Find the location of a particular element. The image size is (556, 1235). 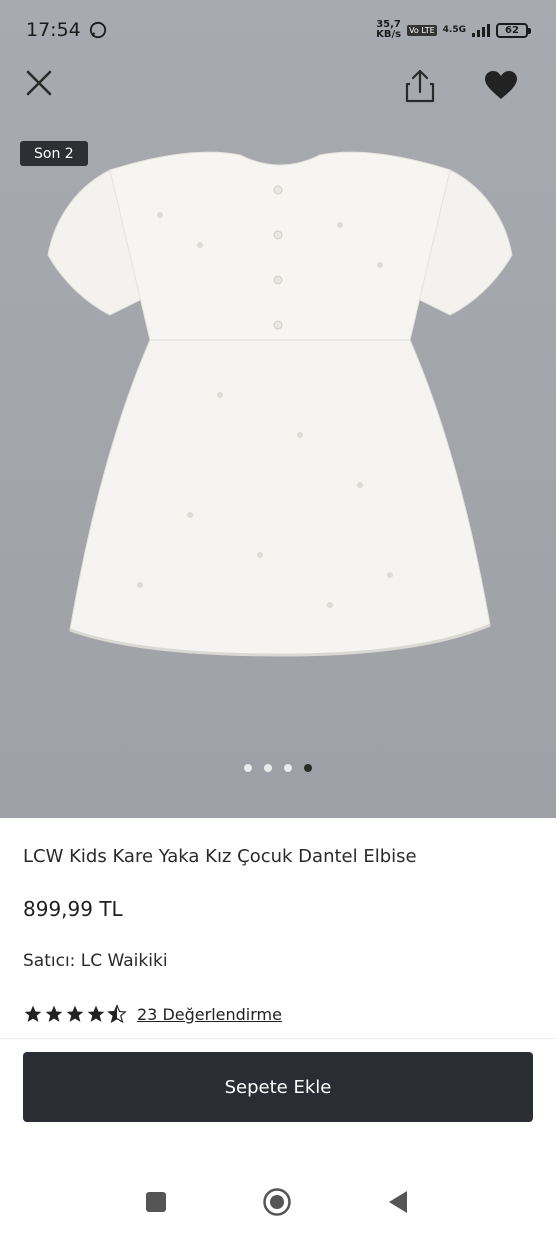

clock: 17:54 is located at coordinates (53, 30).